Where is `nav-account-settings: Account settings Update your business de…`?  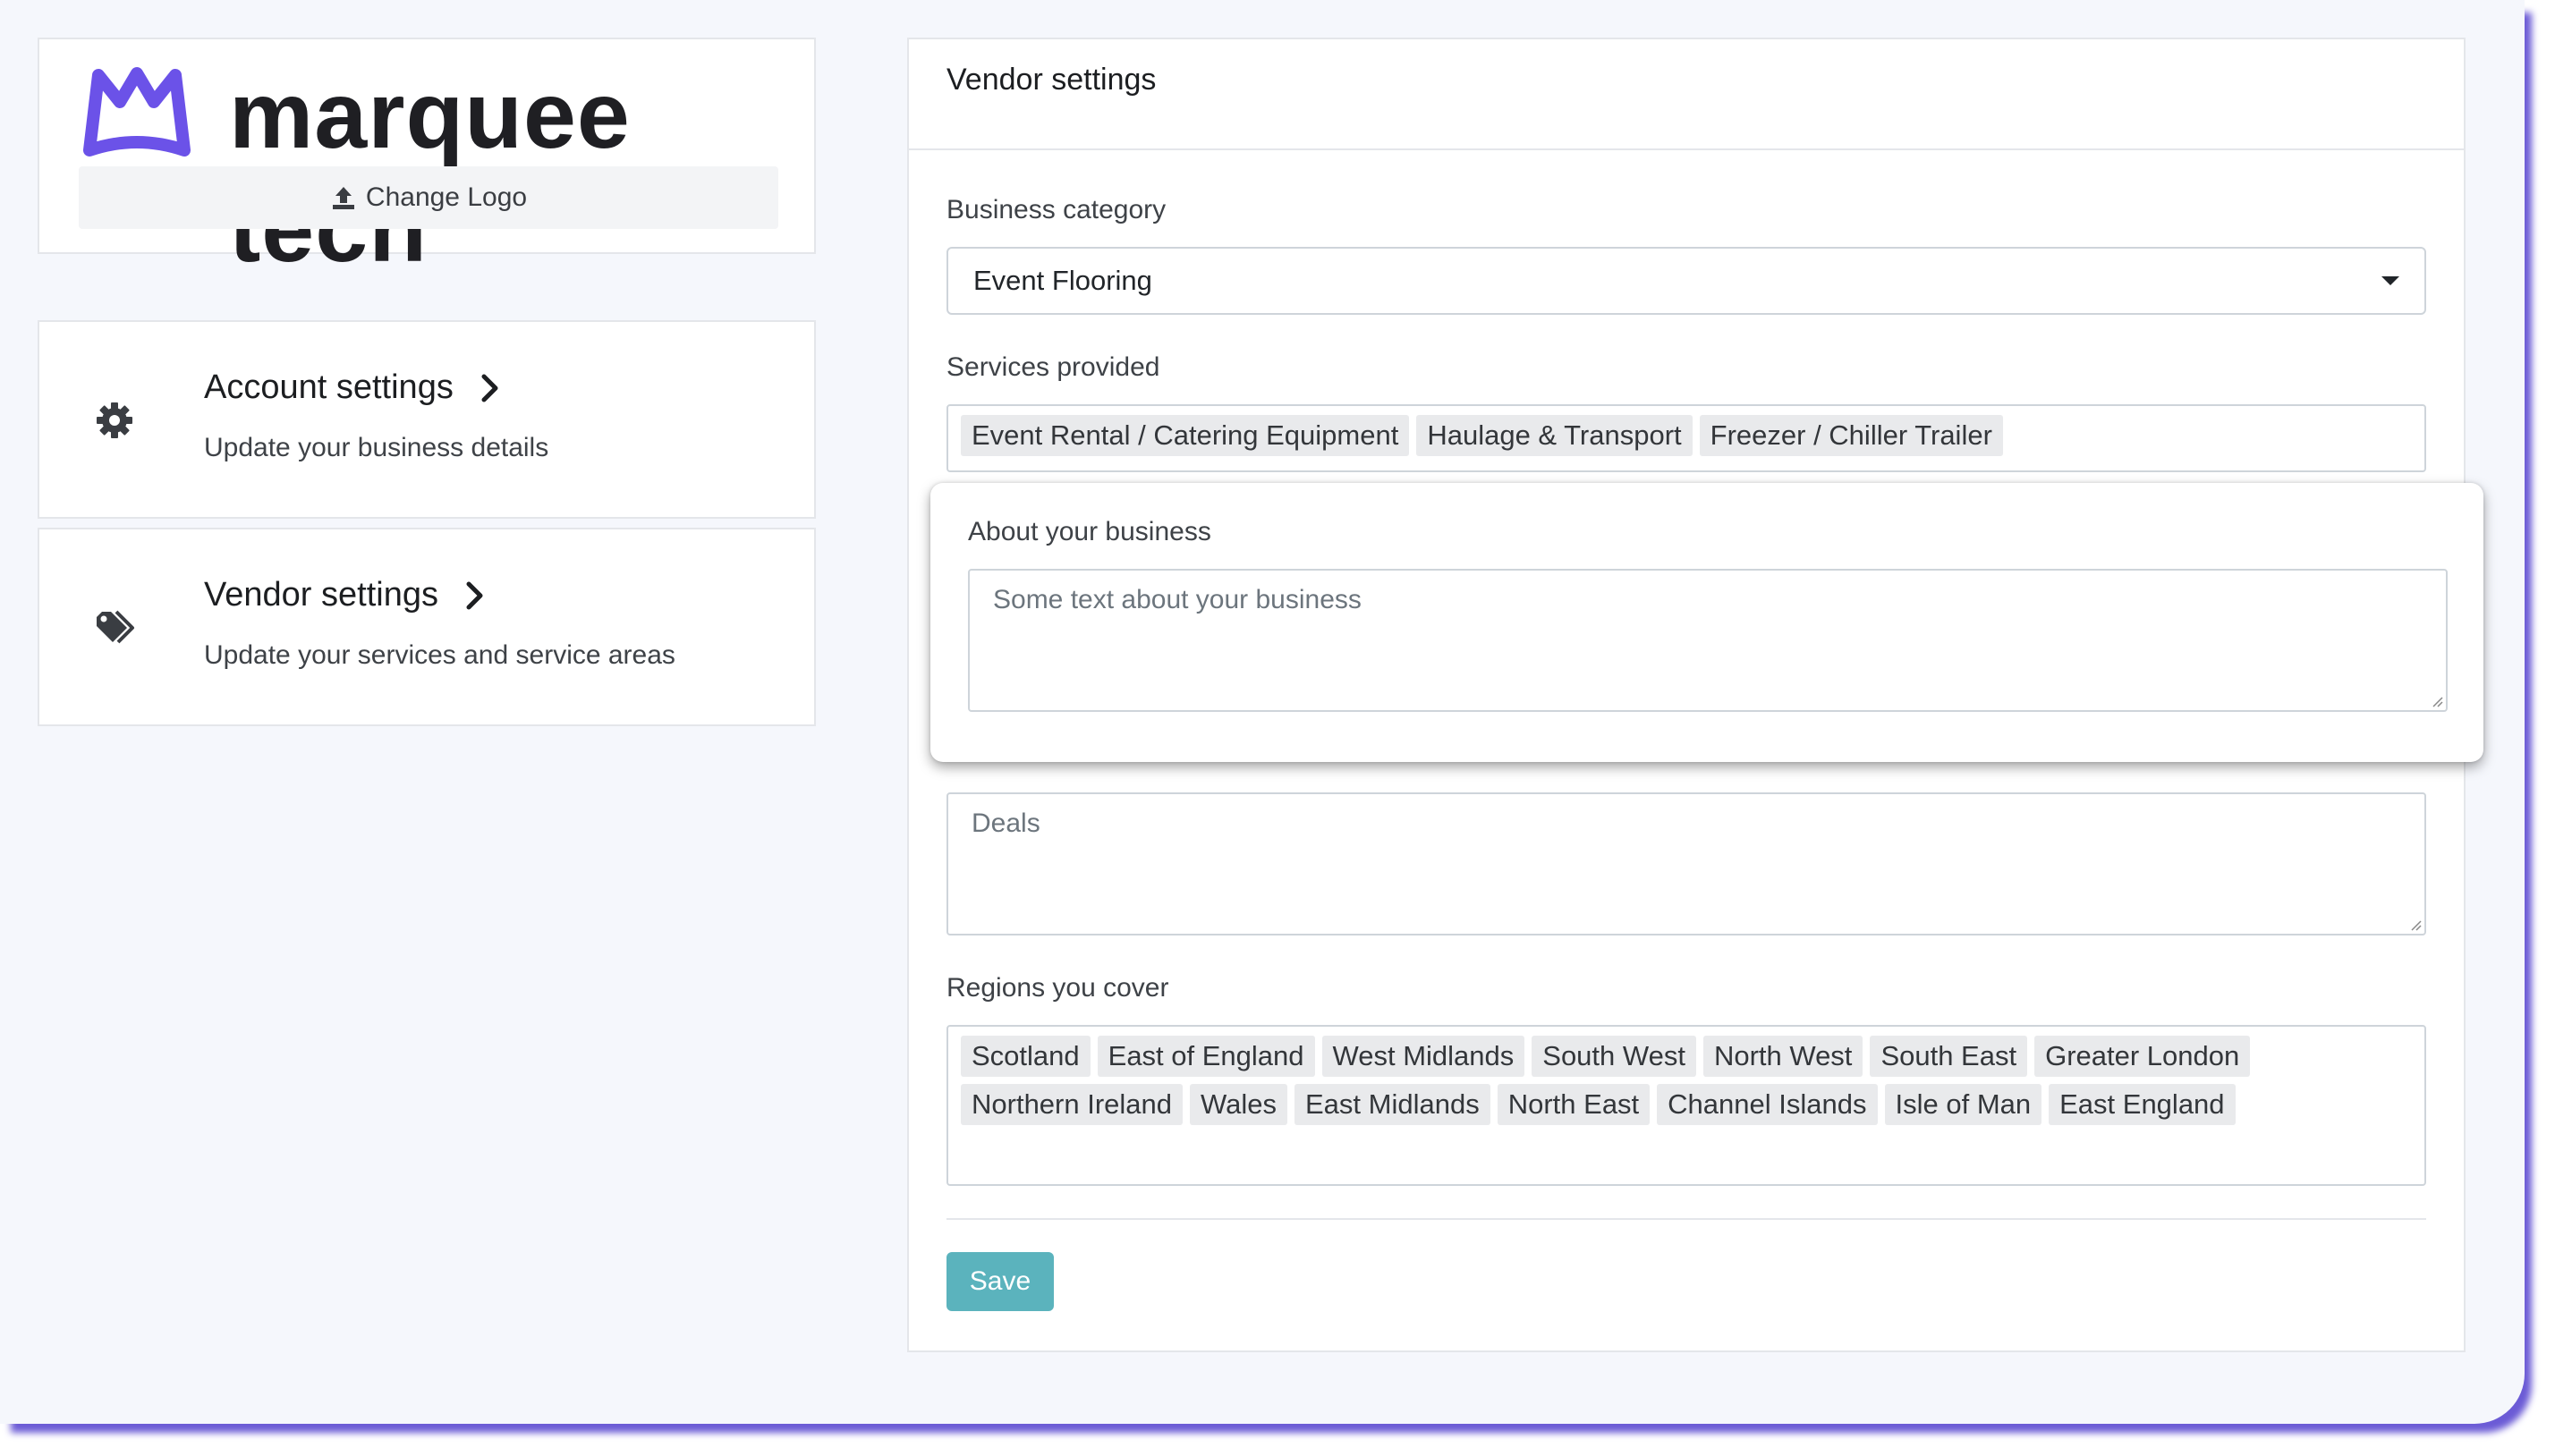 nav-account-settings: Account settings Update your business de… is located at coordinates (427, 419).